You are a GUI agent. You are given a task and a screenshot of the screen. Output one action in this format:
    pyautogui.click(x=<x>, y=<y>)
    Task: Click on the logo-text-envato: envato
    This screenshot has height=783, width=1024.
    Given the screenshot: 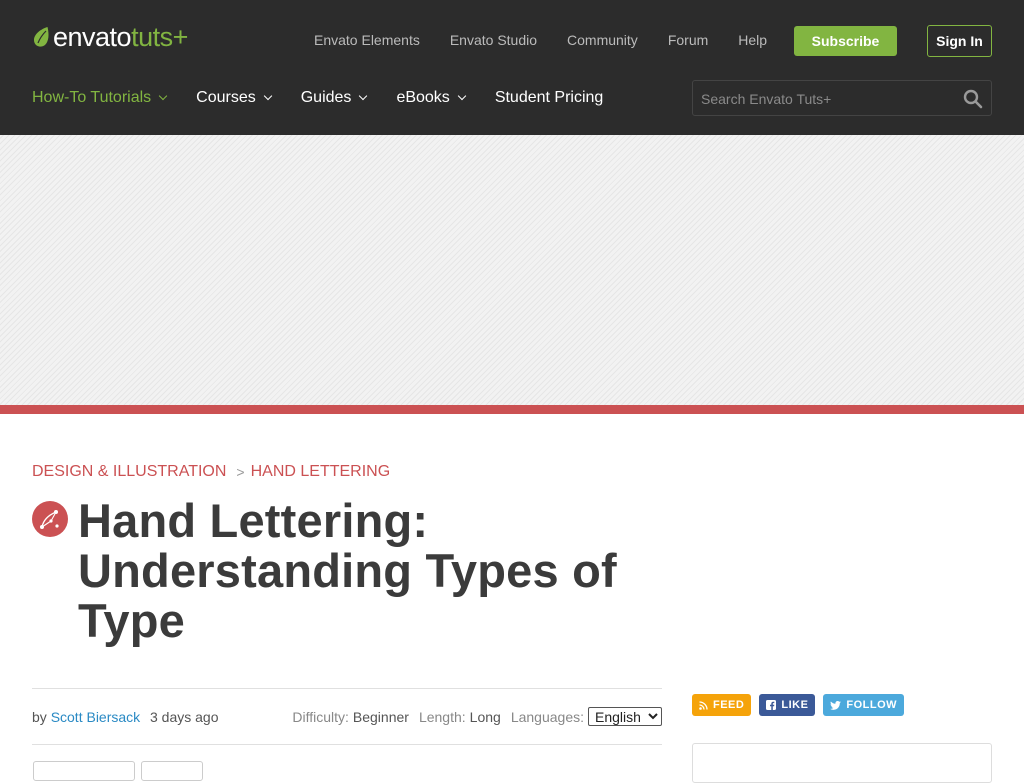 What is the action you would take?
    pyautogui.click(x=92, y=36)
    